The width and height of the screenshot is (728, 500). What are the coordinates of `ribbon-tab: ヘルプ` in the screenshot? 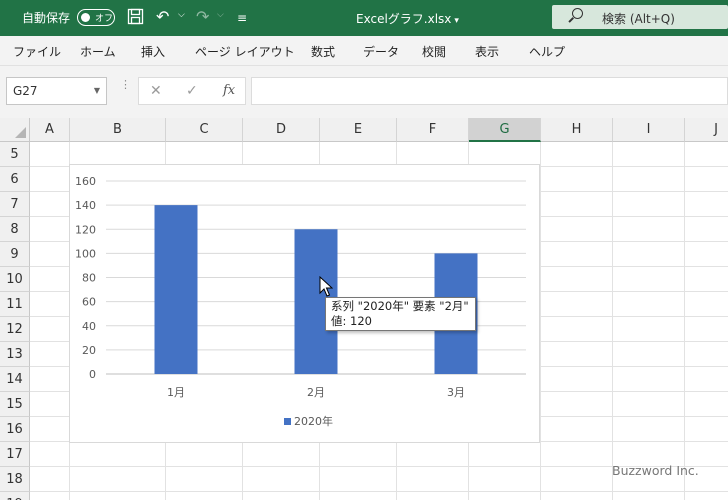 It's located at (547, 51).